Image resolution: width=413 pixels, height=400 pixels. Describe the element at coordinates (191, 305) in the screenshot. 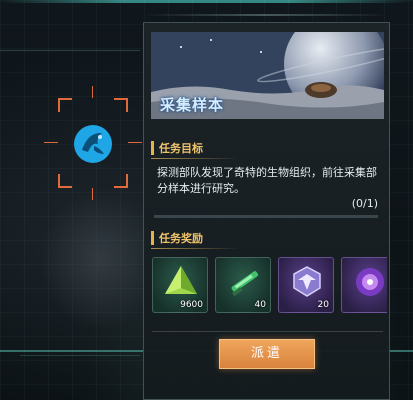

I see `reward-count: 9600` at that location.